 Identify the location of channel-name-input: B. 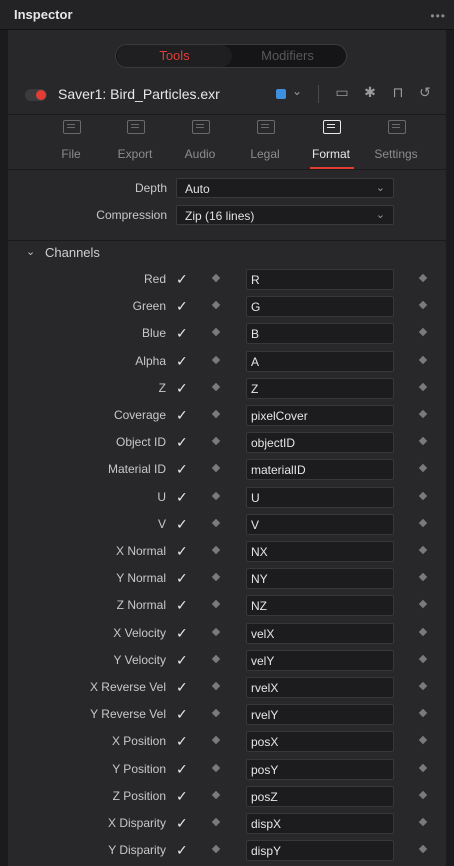
(320, 333).